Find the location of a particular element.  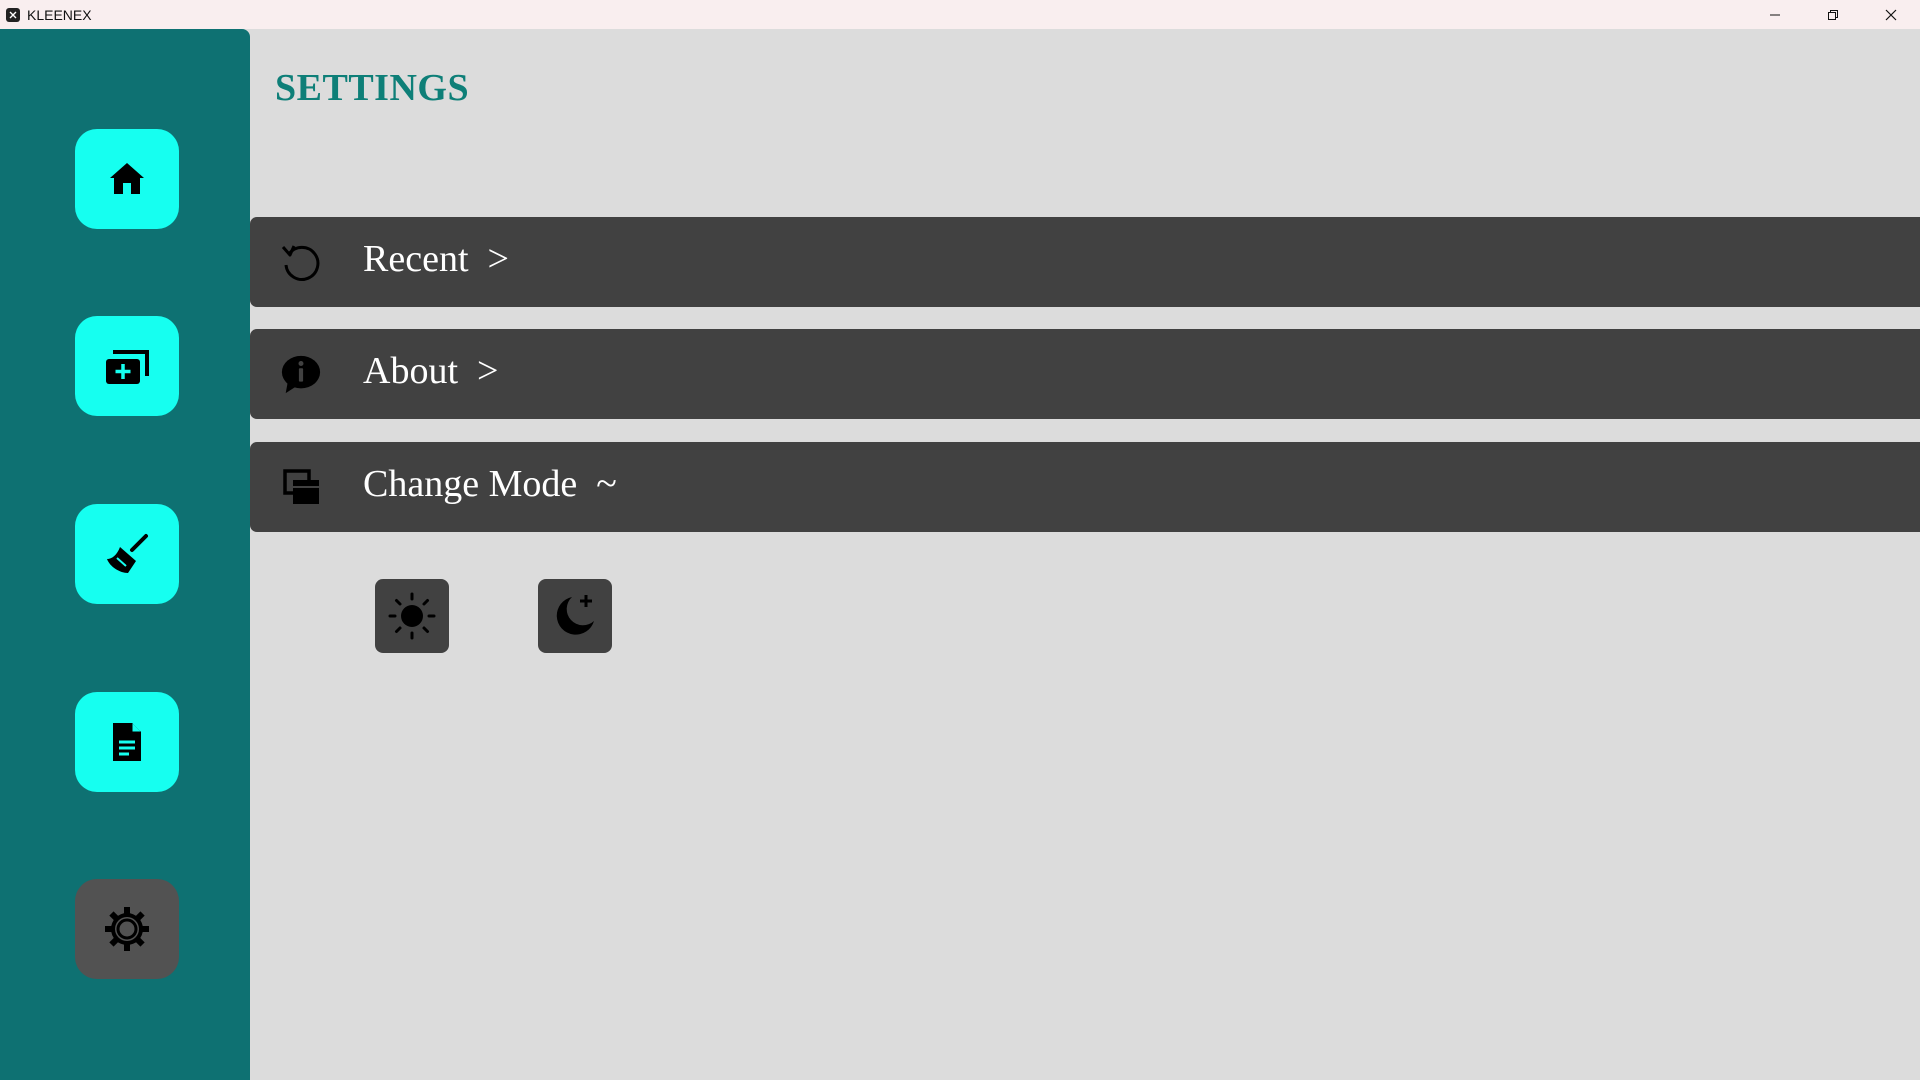

sun-icon is located at coordinates (412, 616).